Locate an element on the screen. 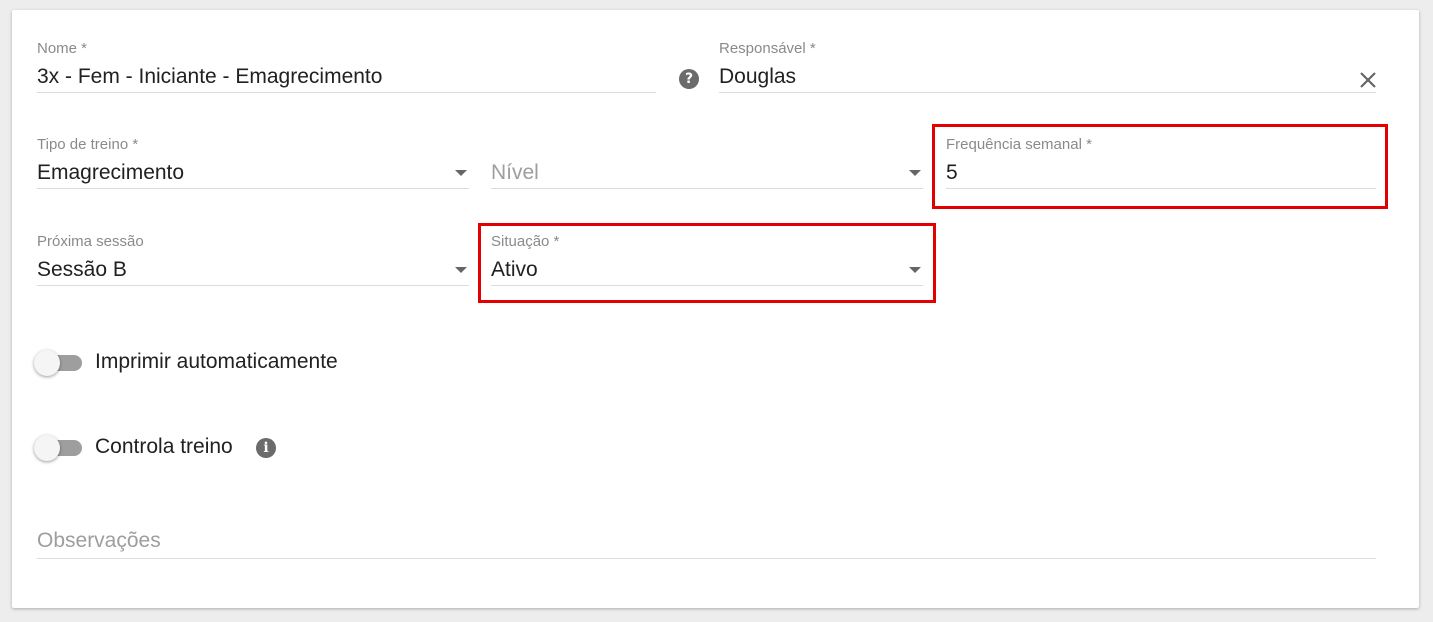 The width and height of the screenshot is (1433, 622). help-circle-icon: ? is located at coordinates (689, 79).